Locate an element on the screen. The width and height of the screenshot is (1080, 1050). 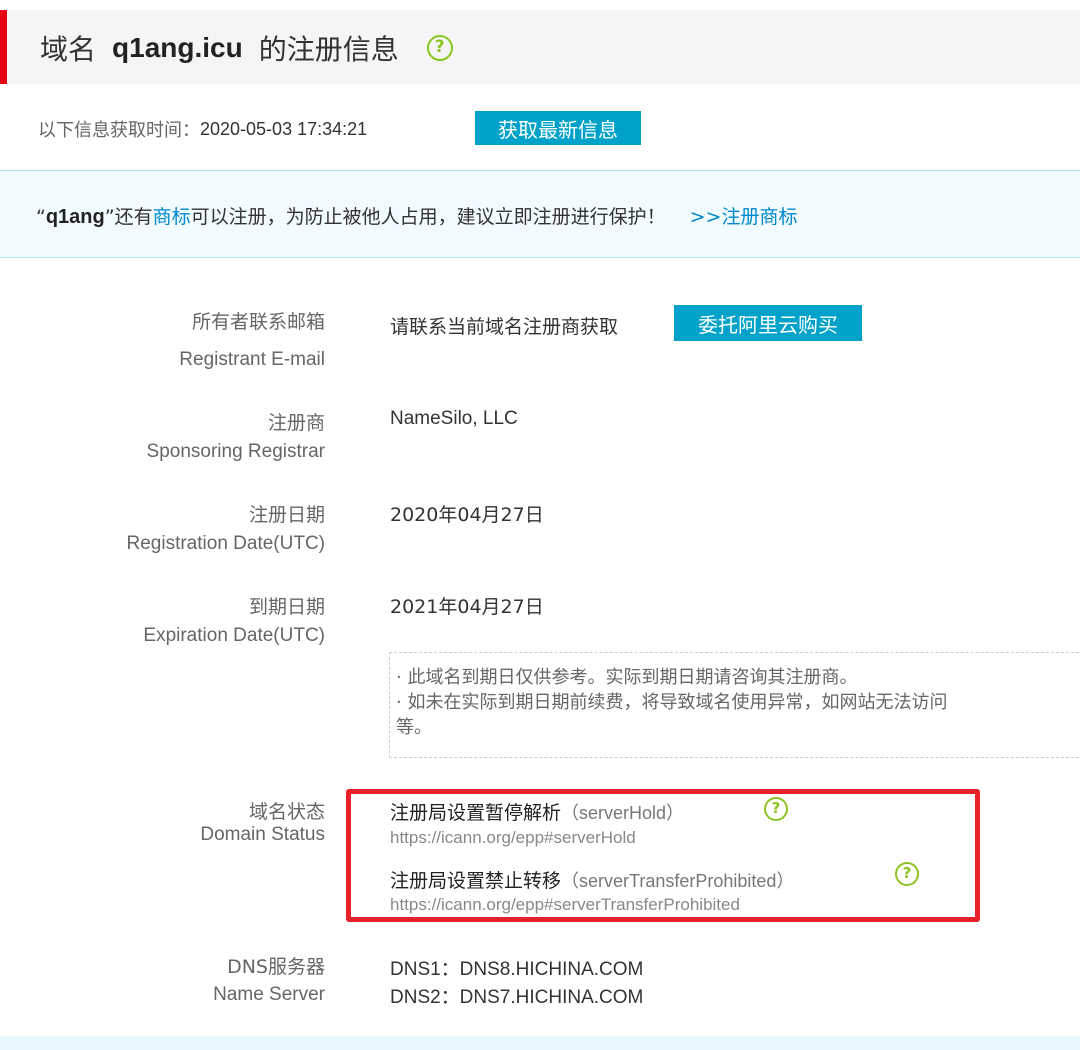
email-value: 请联系当前域名注册商获取 is located at coordinates (504, 327).